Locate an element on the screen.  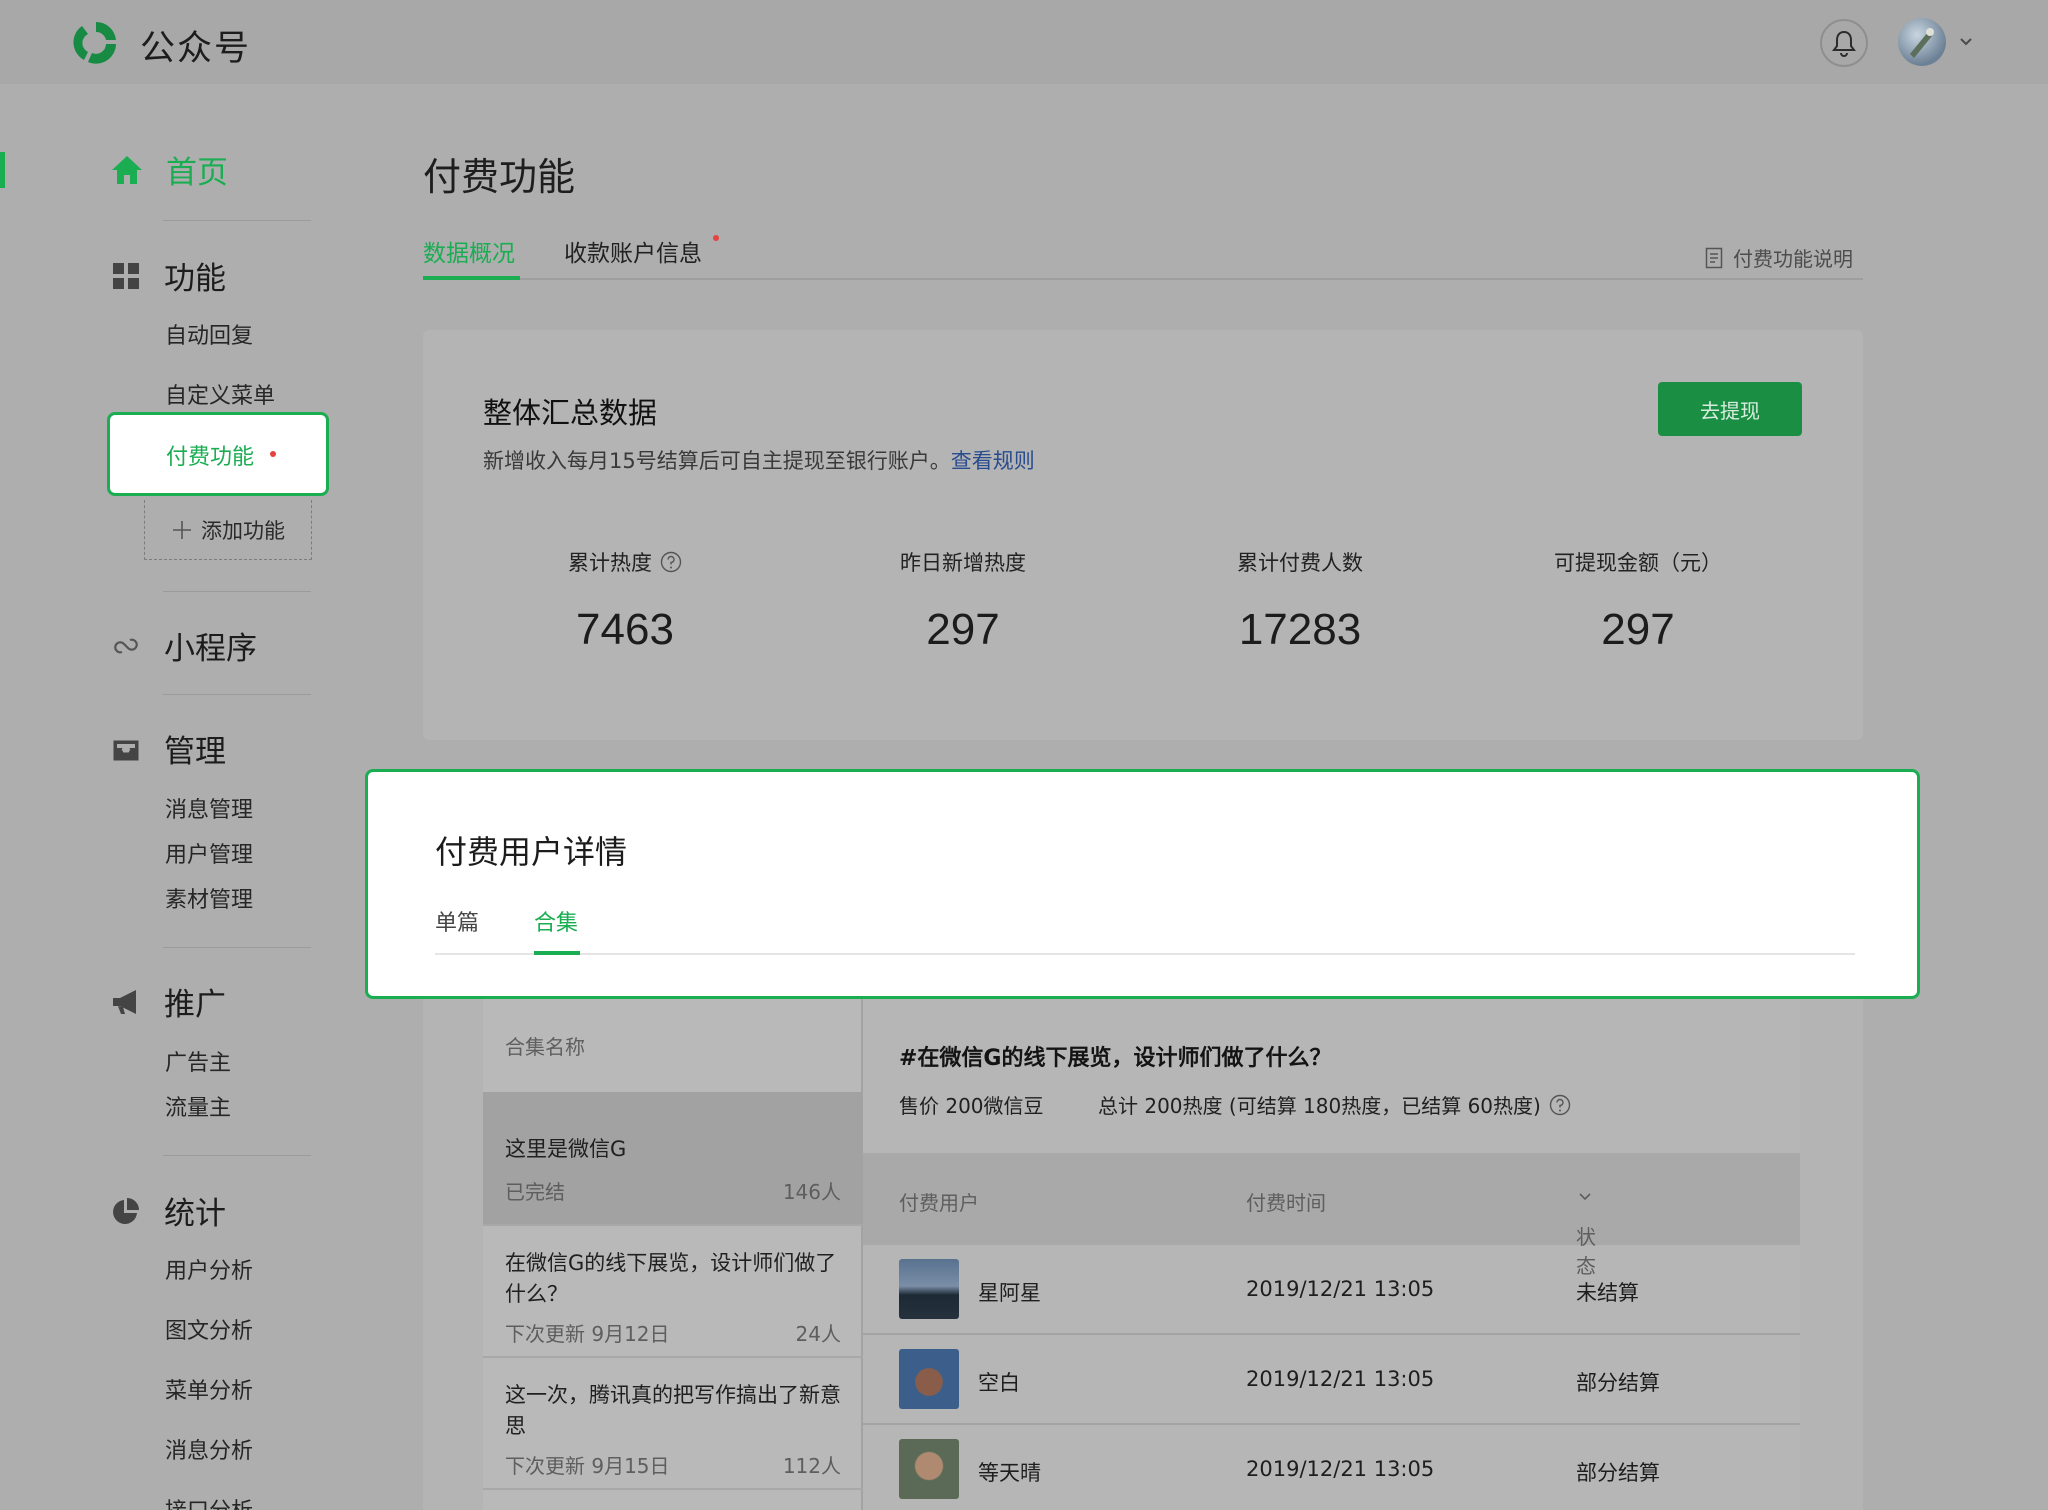
tab-payment-account: 收款账户信息 is located at coordinates (633, 251).